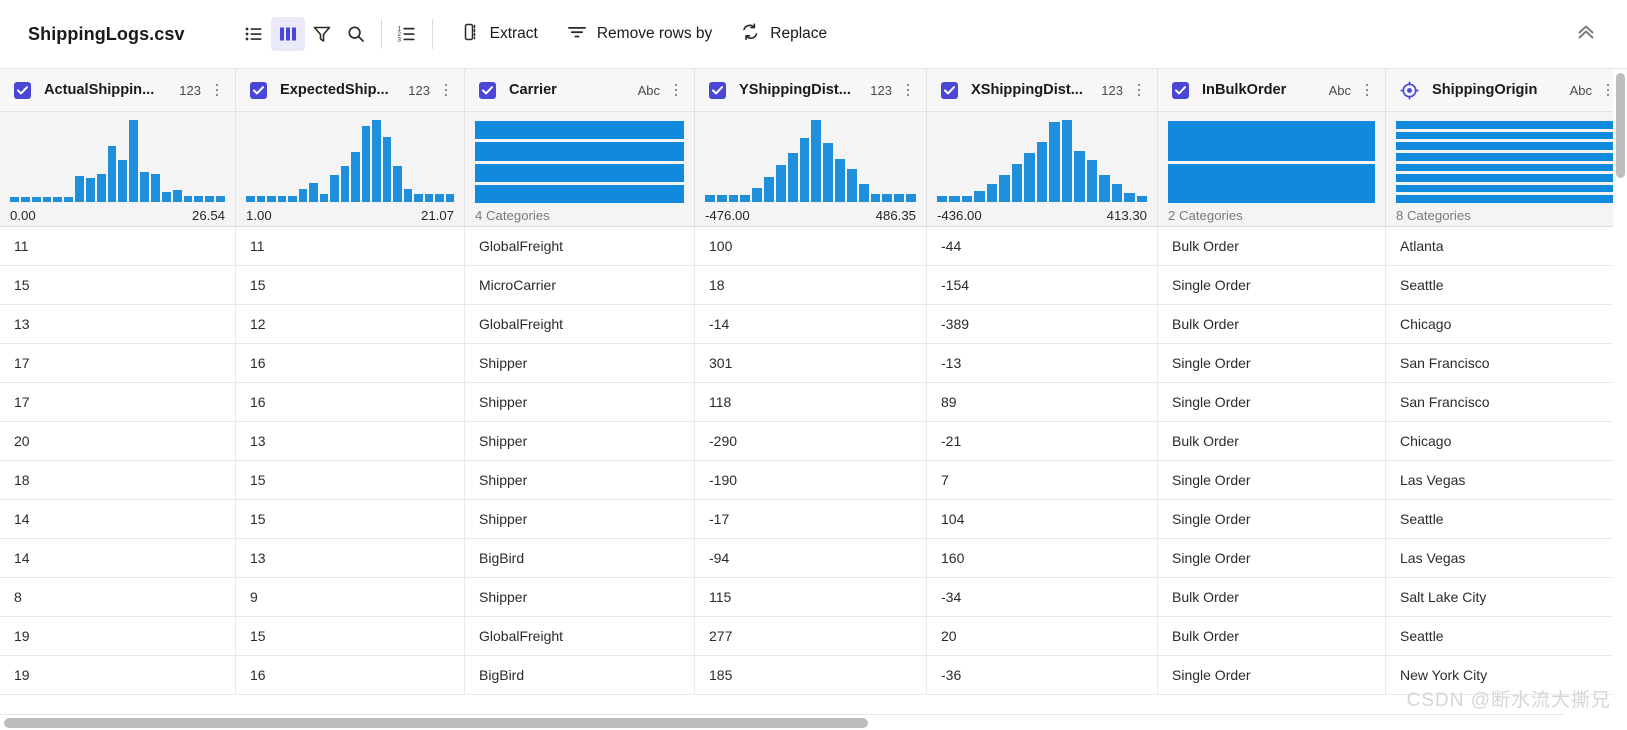  What do you see at coordinates (1042, 363) in the screenshot?
I see `table-cell: -13` at bounding box center [1042, 363].